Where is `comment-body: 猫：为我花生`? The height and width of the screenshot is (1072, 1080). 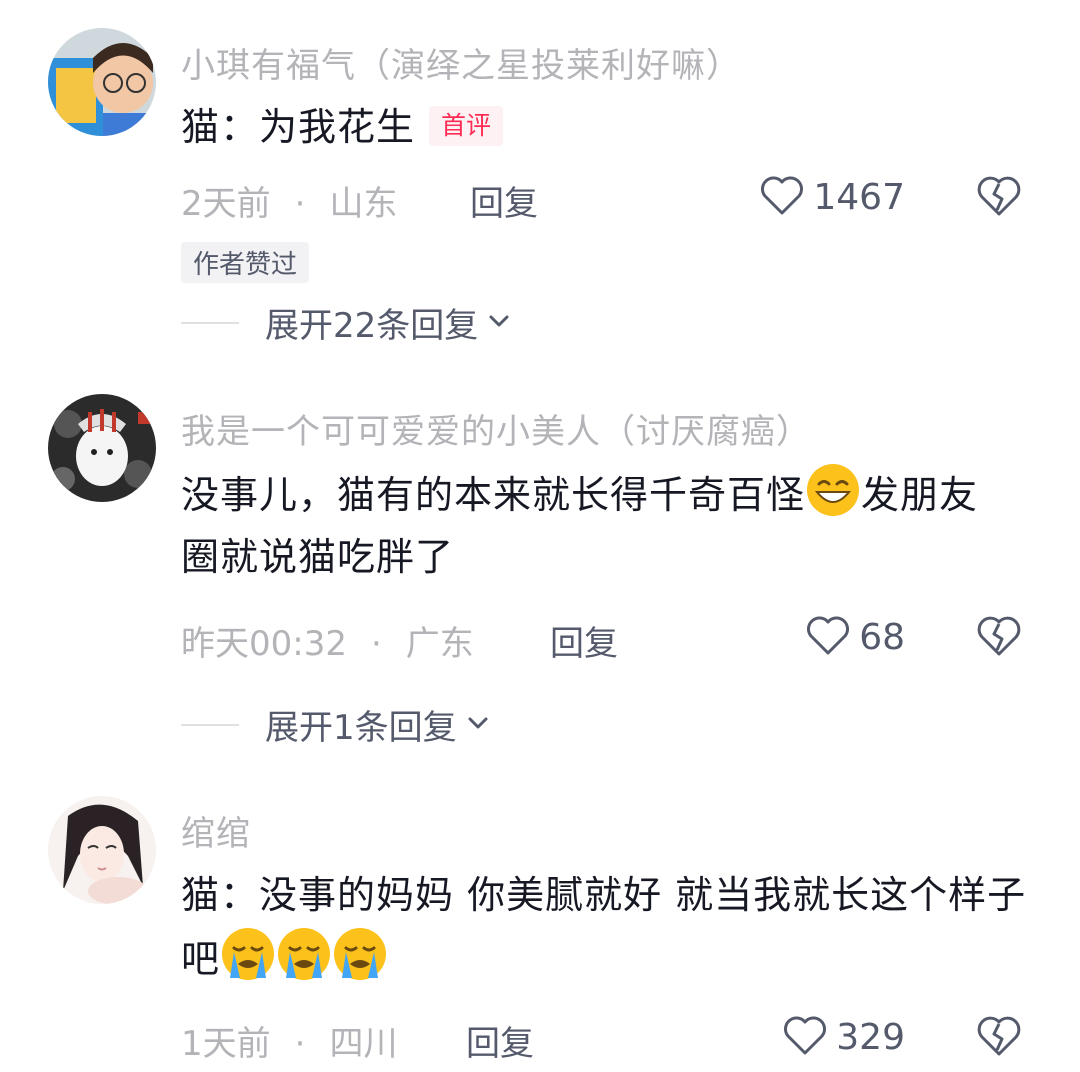
comment-body: 猫：为我花生 is located at coordinates (298, 127).